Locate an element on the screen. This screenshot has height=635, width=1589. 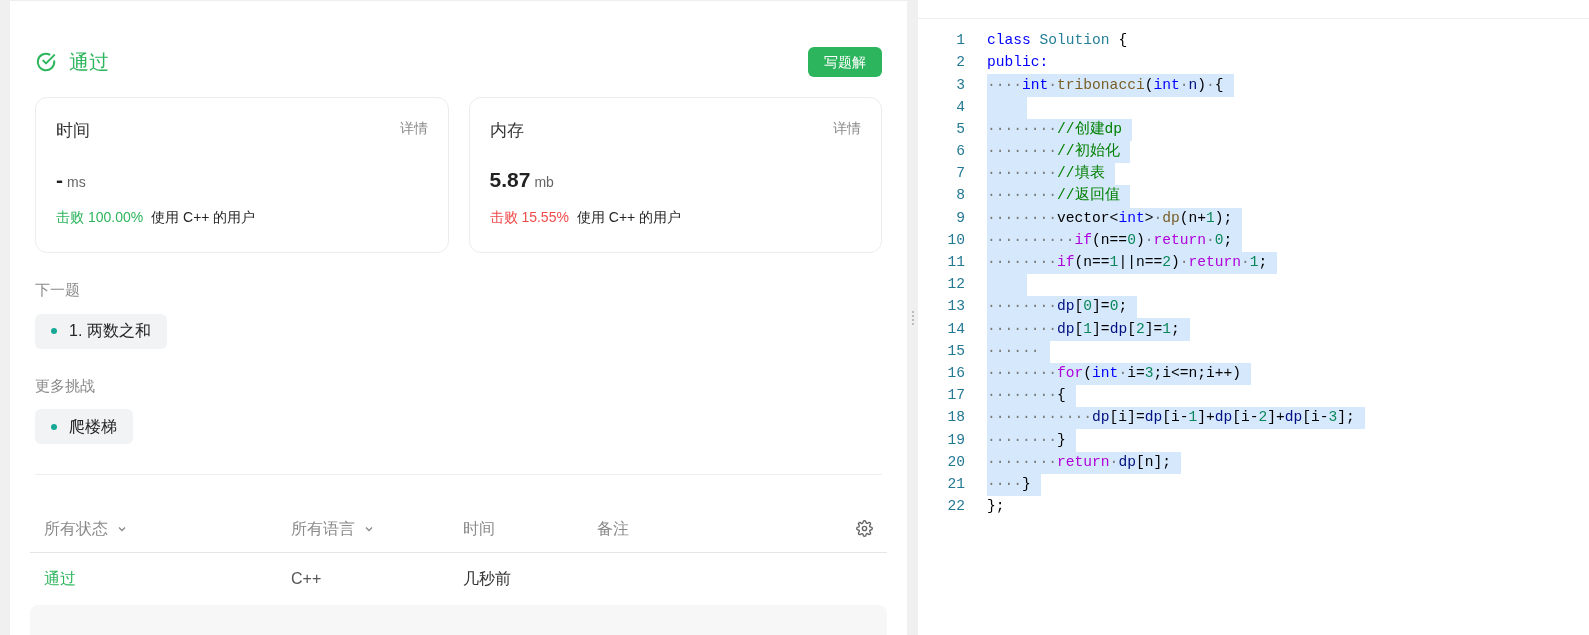
status-title: 通过 is located at coordinates (89, 62).